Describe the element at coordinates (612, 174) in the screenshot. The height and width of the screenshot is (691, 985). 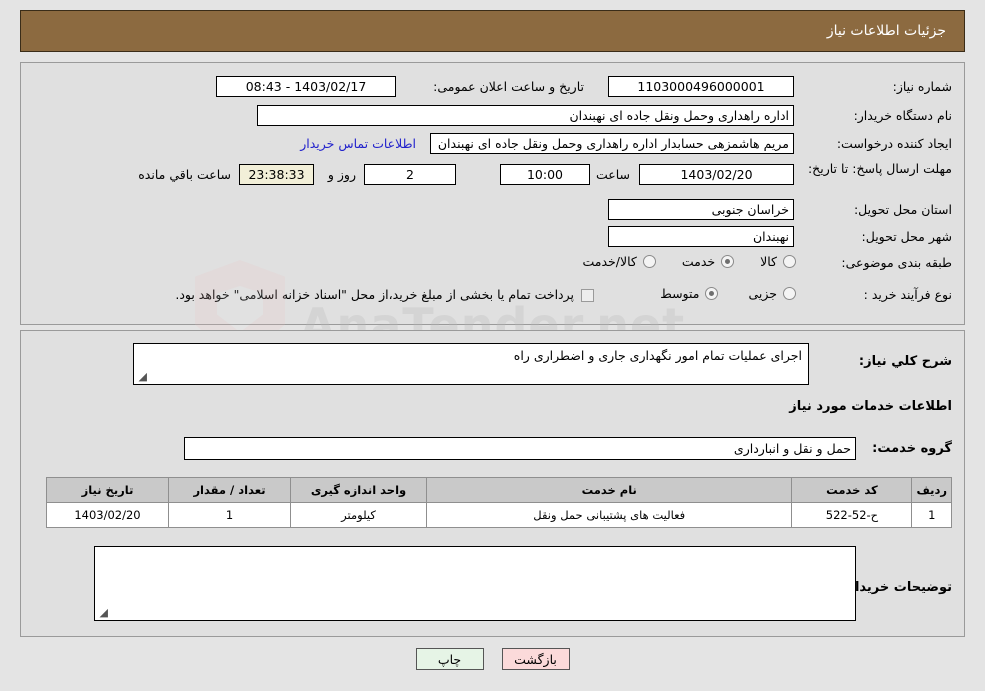
I see `deadline-time-label: ساعت` at that location.